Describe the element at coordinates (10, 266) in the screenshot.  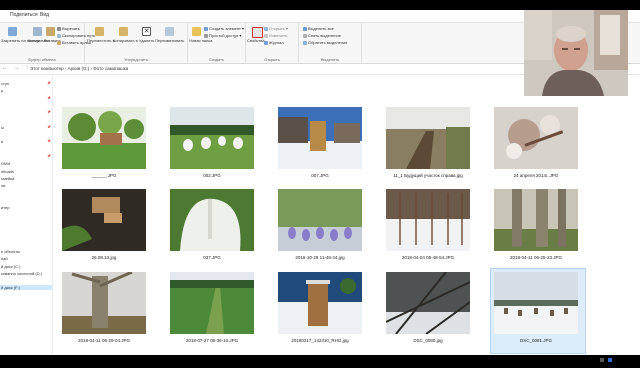
I see `nav-item: й диск (С:)` at that location.